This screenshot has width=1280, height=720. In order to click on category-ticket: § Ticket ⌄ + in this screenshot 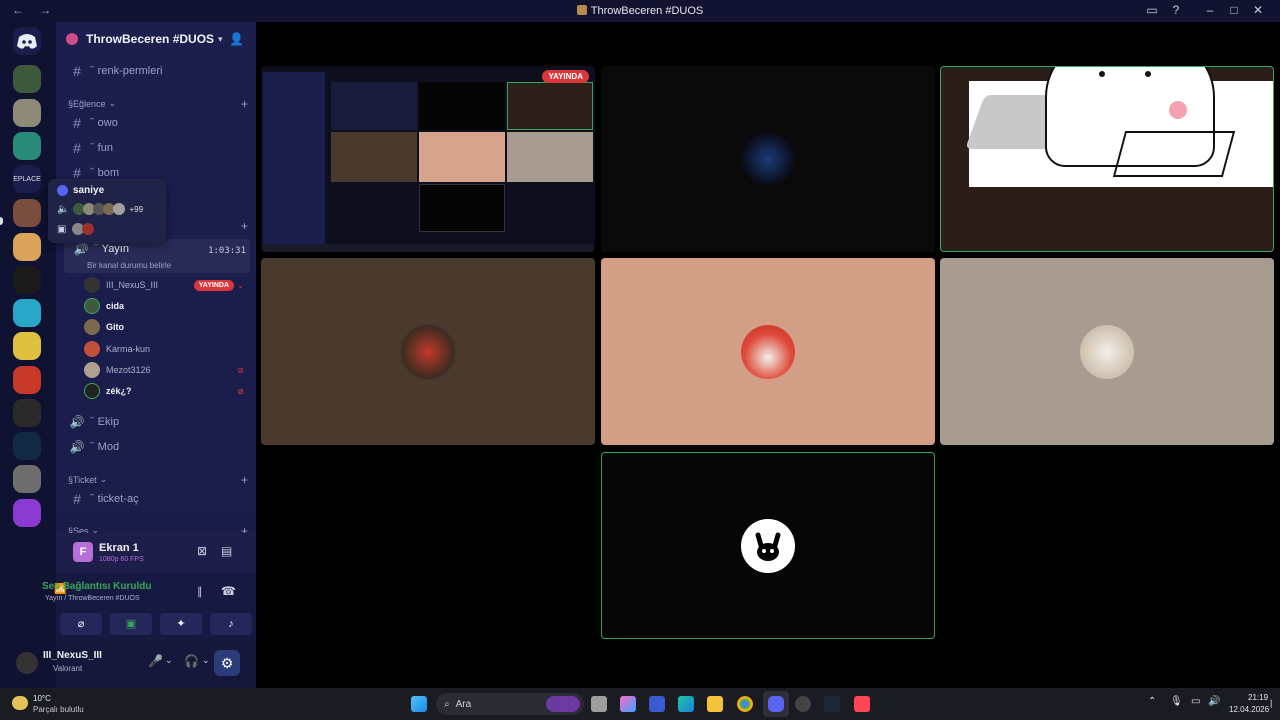, I will do `click(158, 480)`.